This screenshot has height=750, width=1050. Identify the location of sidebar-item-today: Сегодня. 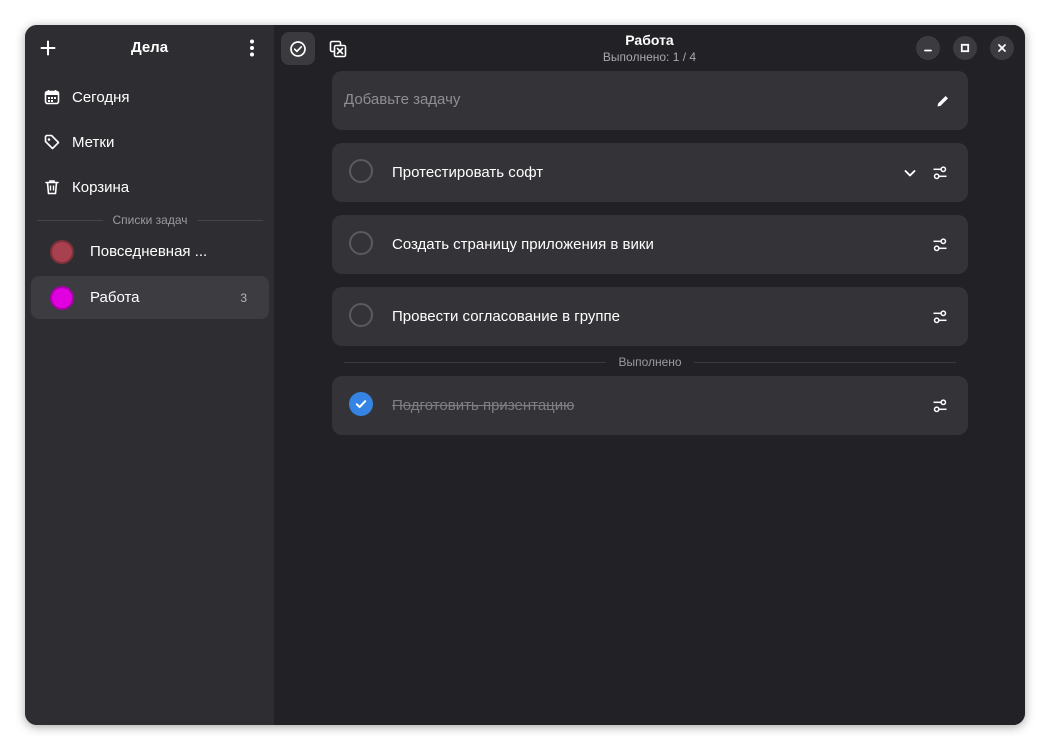
(150, 97).